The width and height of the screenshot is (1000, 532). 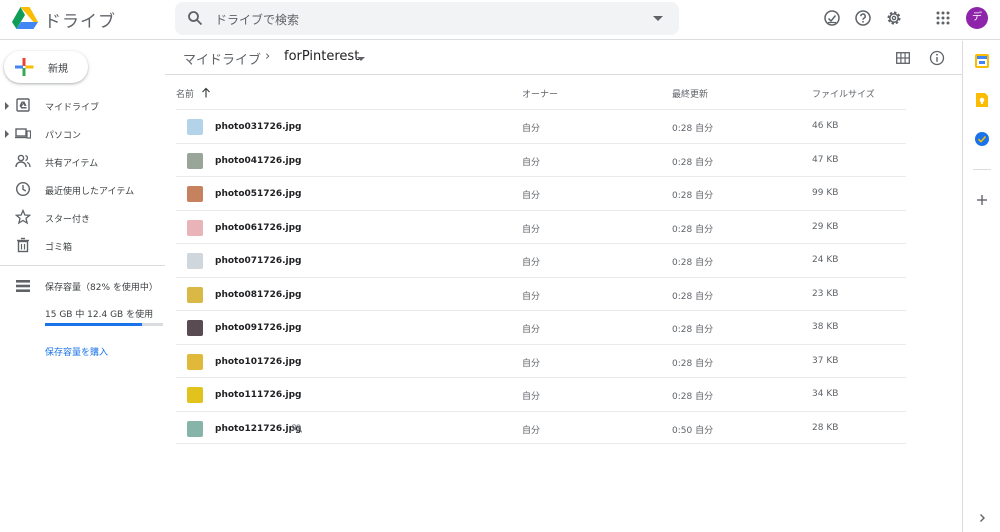 I want to click on table-row: photo051726.jpg 自分 0:28 自分 99 KB, so click(x=541, y=193).